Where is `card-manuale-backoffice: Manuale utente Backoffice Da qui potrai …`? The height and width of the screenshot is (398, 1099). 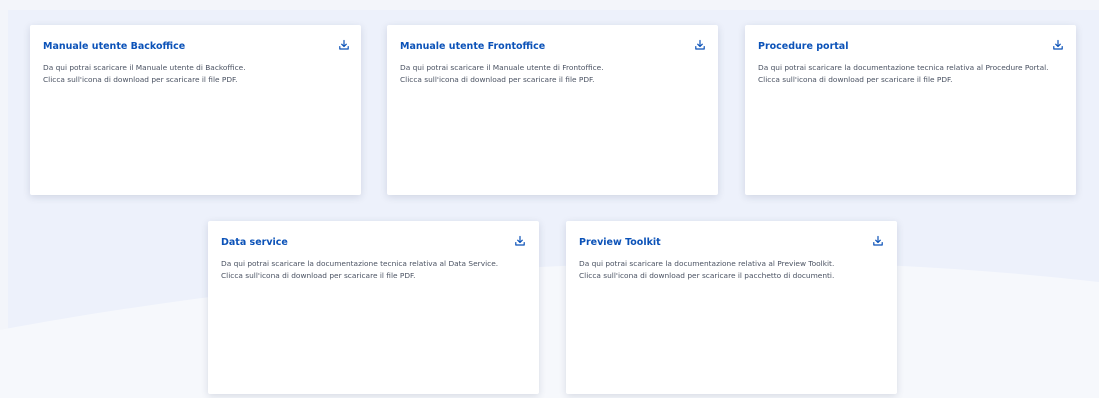 card-manuale-backoffice: Manuale utente Backoffice Da qui potrai … is located at coordinates (195, 110).